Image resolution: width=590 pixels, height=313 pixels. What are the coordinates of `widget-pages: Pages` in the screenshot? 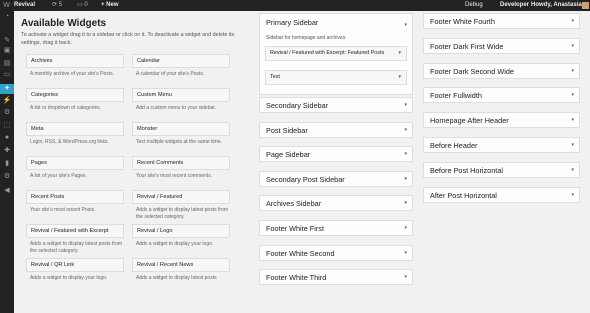 It's located at (75, 163).